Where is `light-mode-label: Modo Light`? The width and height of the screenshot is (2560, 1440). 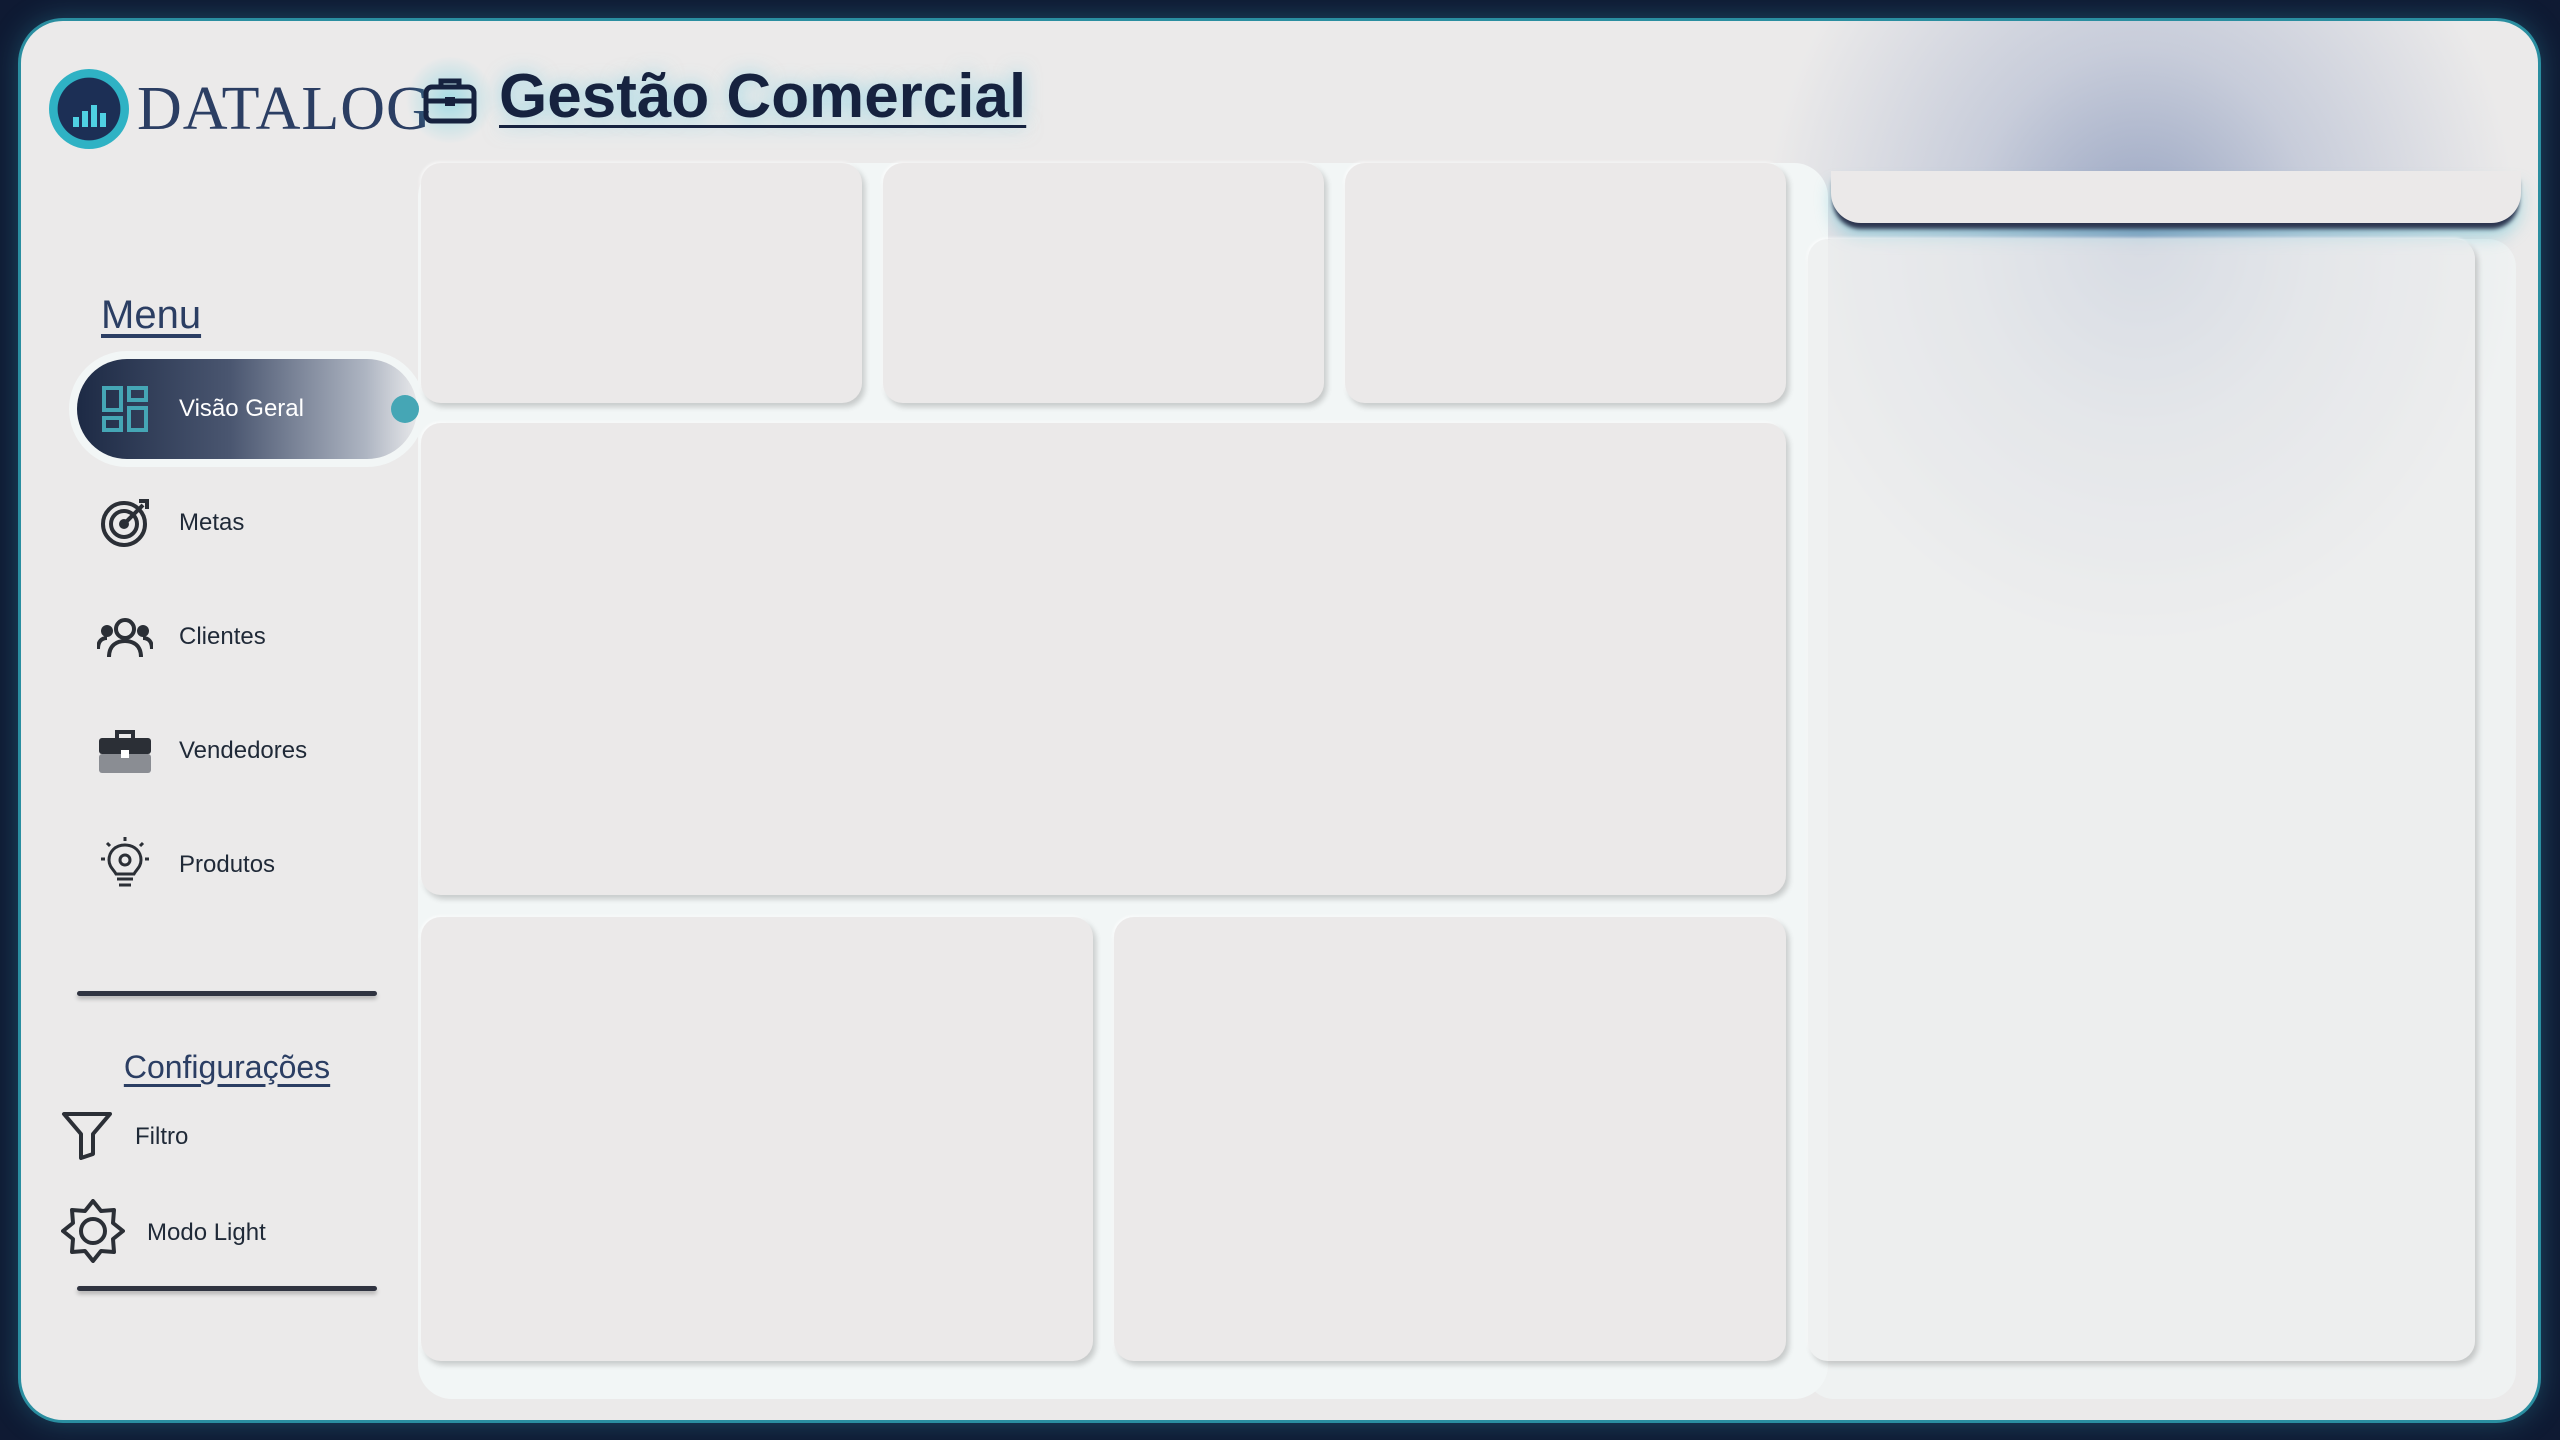 light-mode-label: Modo Light is located at coordinates (206, 1232).